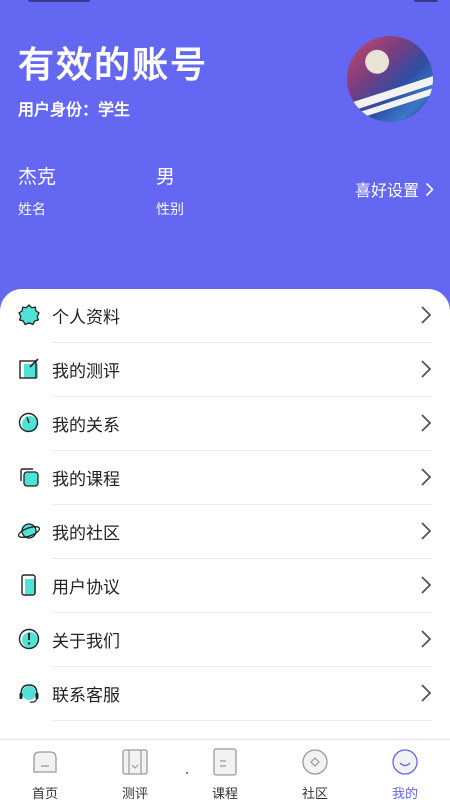 This screenshot has height=800, width=450. I want to click on menu-item-about-us: 关于我们, so click(225, 640).